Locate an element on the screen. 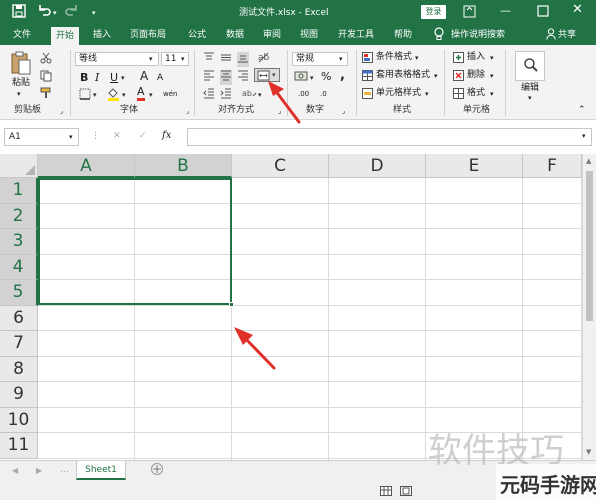  scroll-first-sheet-icon: ◀ is located at coordinates (15, 470).